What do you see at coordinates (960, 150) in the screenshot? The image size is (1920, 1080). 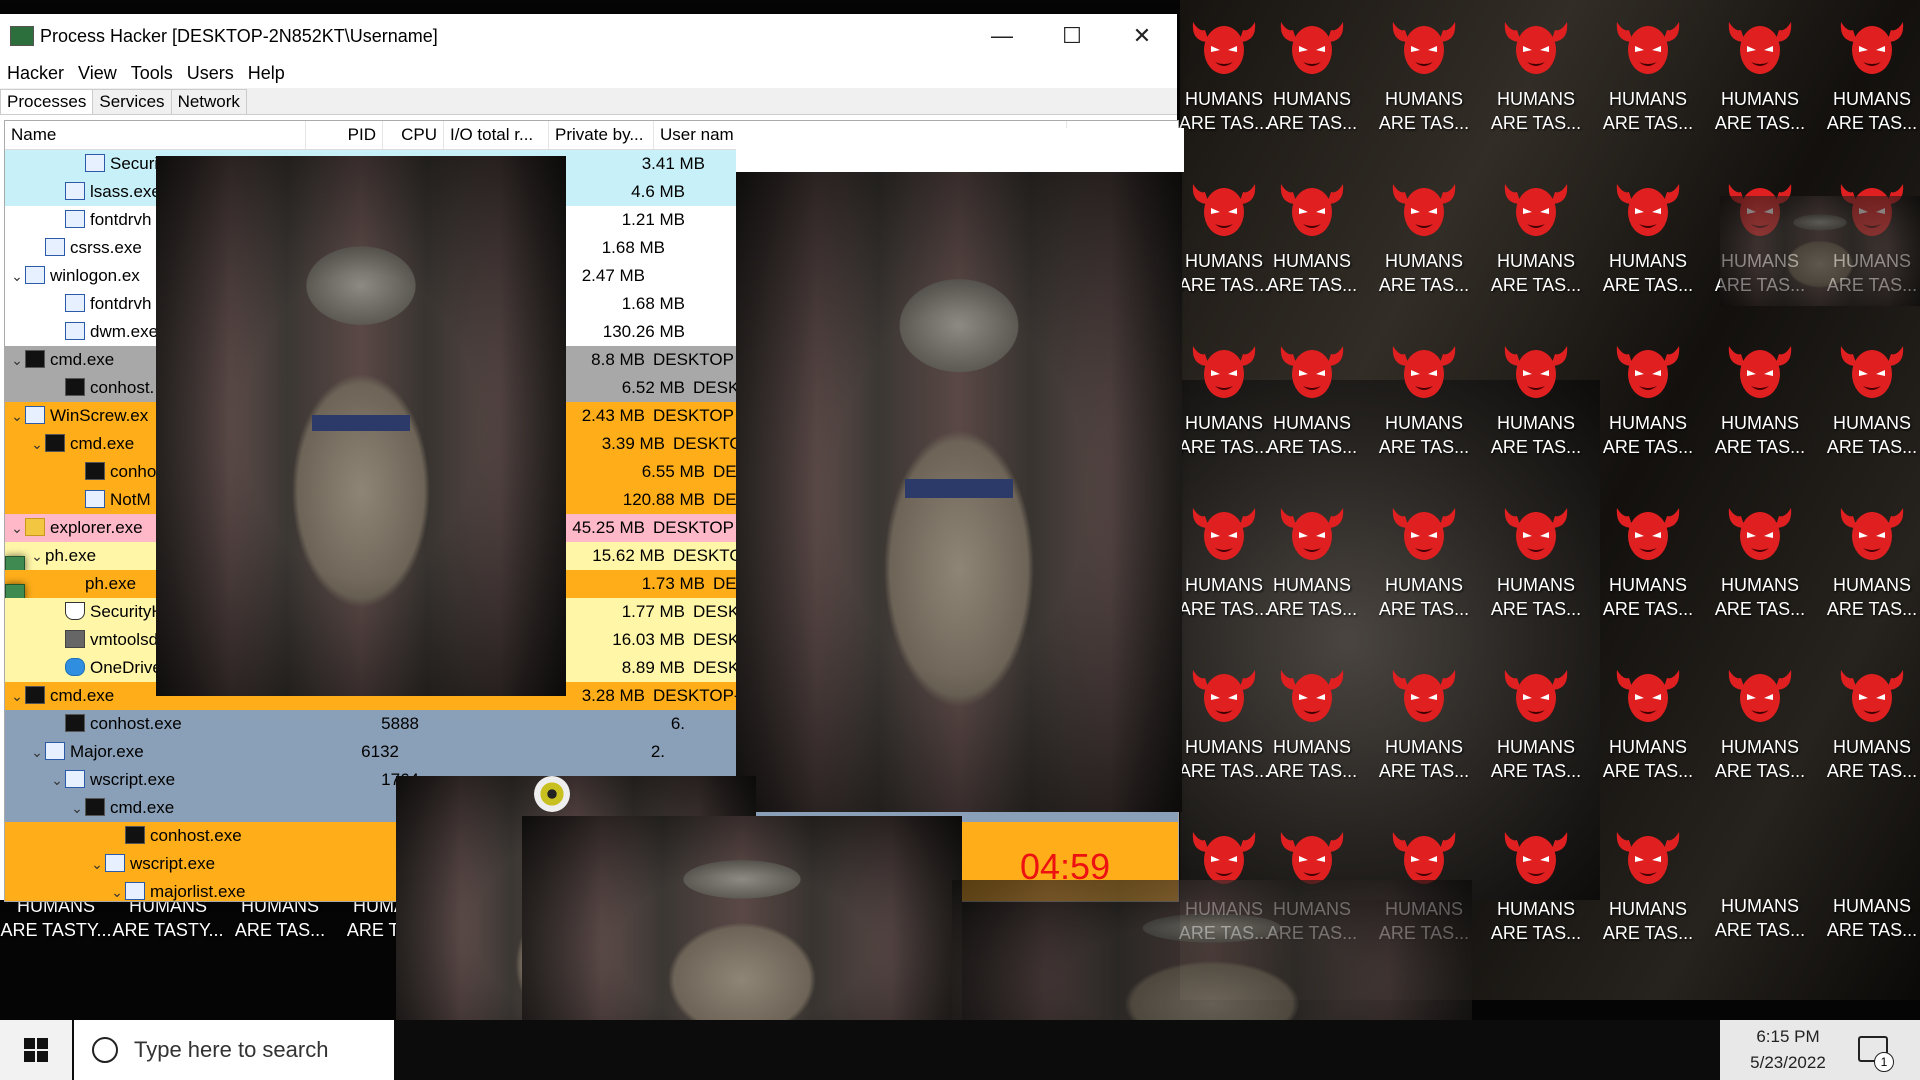 I see `popup-window-titlebar` at bounding box center [960, 150].